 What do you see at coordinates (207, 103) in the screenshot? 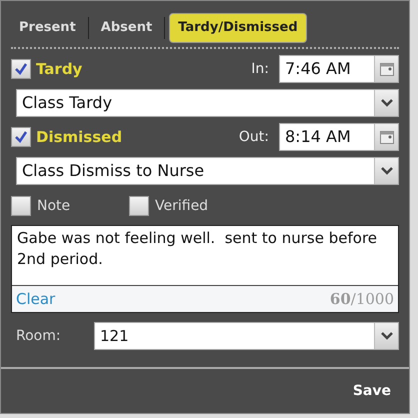
I see `reason-select: Class Tardy` at bounding box center [207, 103].